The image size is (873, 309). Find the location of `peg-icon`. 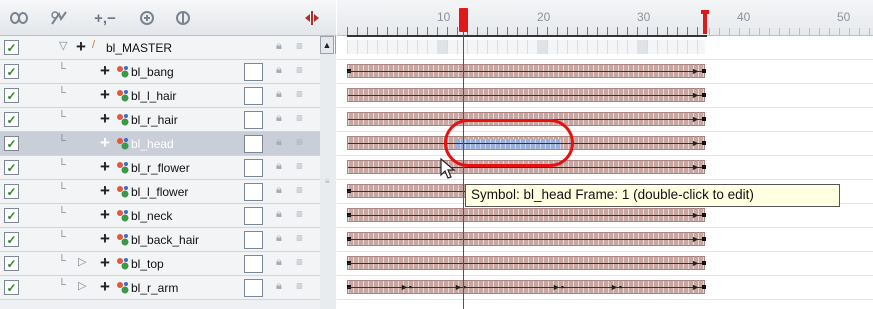

peg-icon is located at coordinates (183, 18).